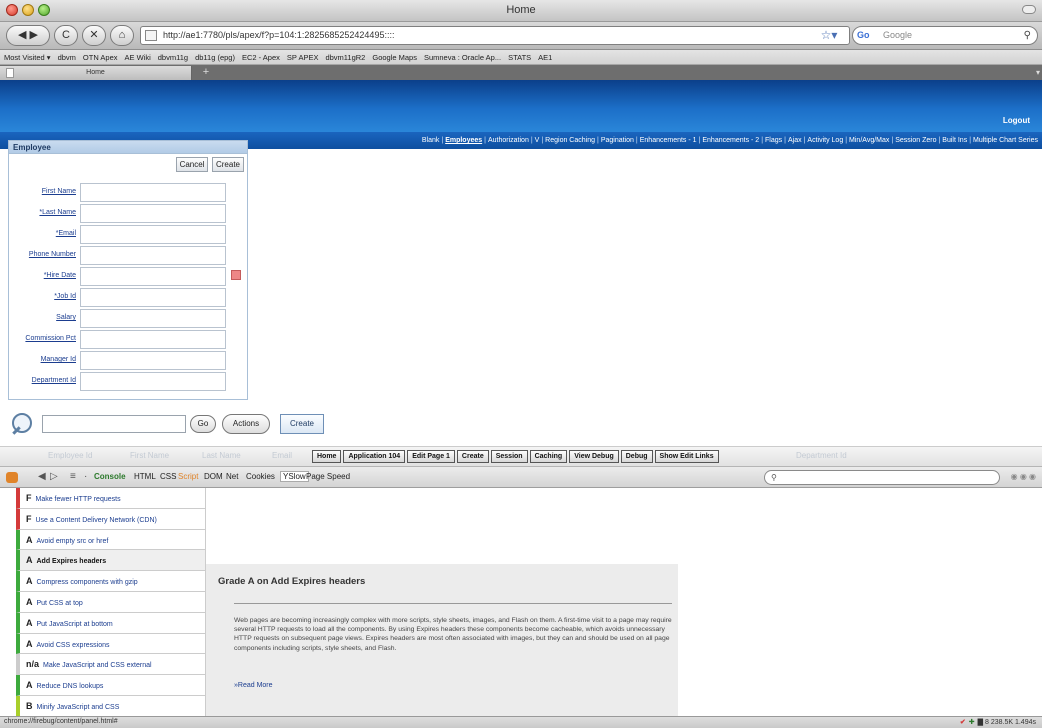  What do you see at coordinates (215, 57) in the screenshot?
I see `bookmark-item: db11g (epg)` at bounding box center [215, 57].